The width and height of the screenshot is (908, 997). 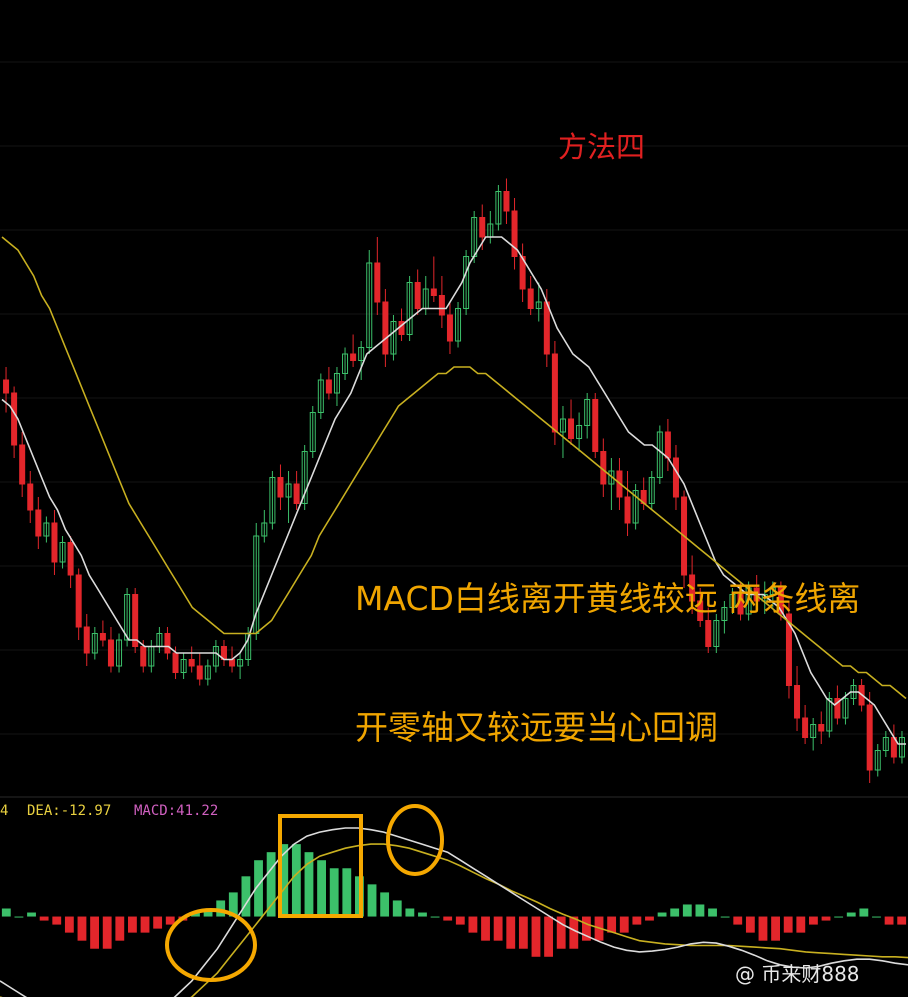 I want to click on method-title: 方法四, so click(x=602, y=147).